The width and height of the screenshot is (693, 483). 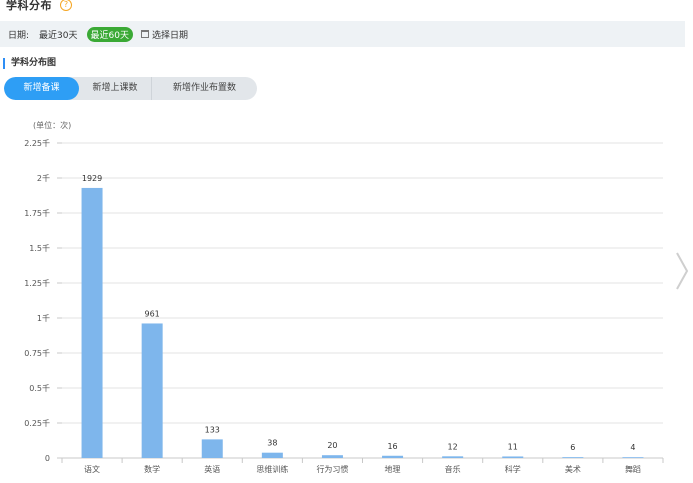 I want to click on y-tick-label: 1.25千, so click(x=37, y=283).